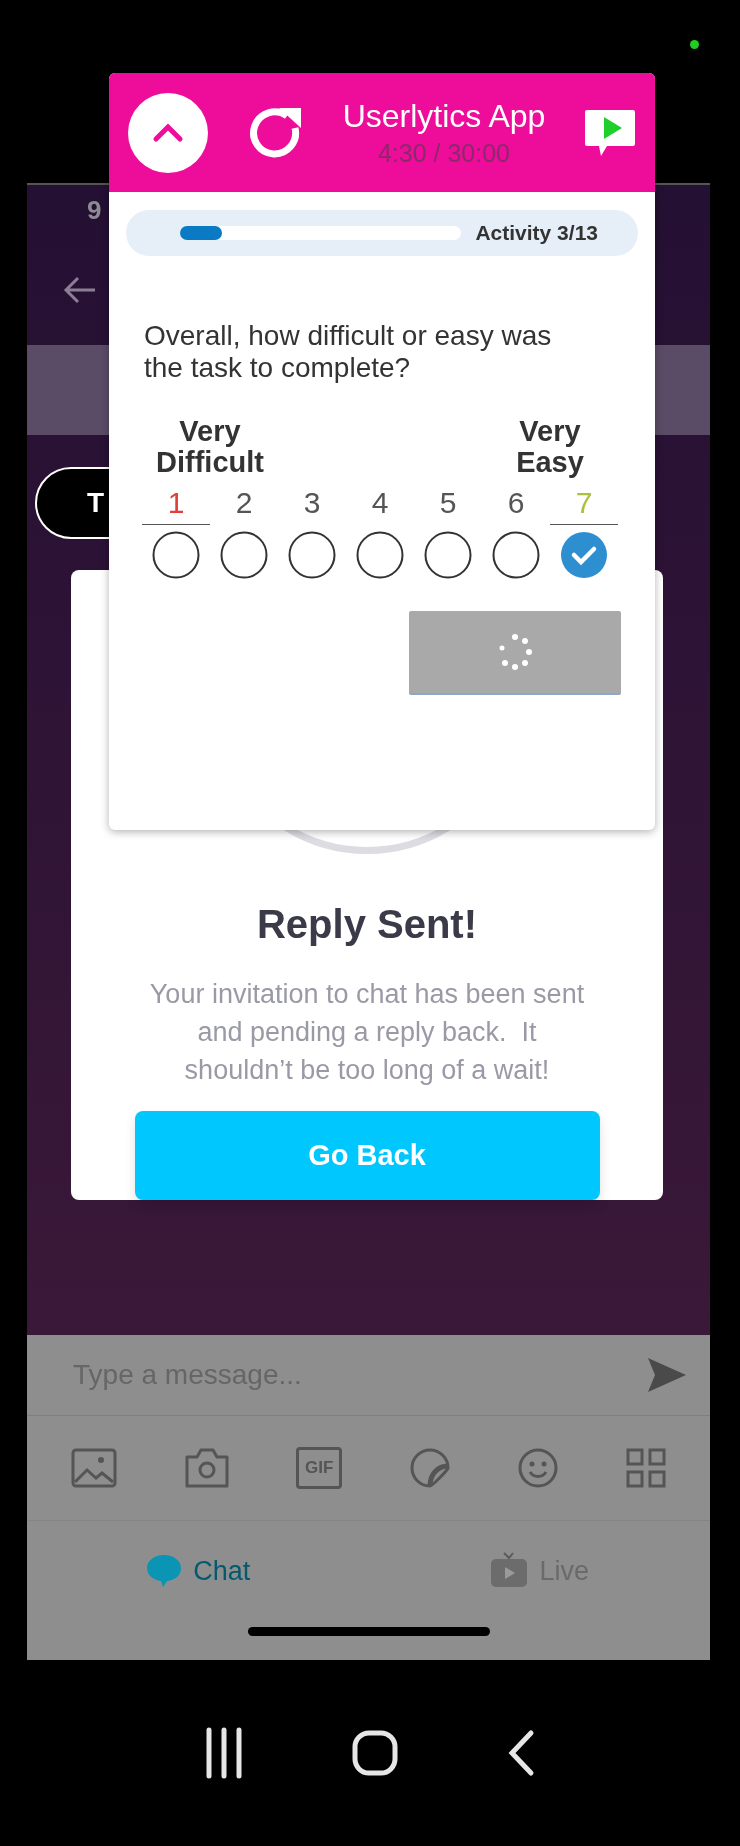  I want to click on image-icon, so click(94, 1468).